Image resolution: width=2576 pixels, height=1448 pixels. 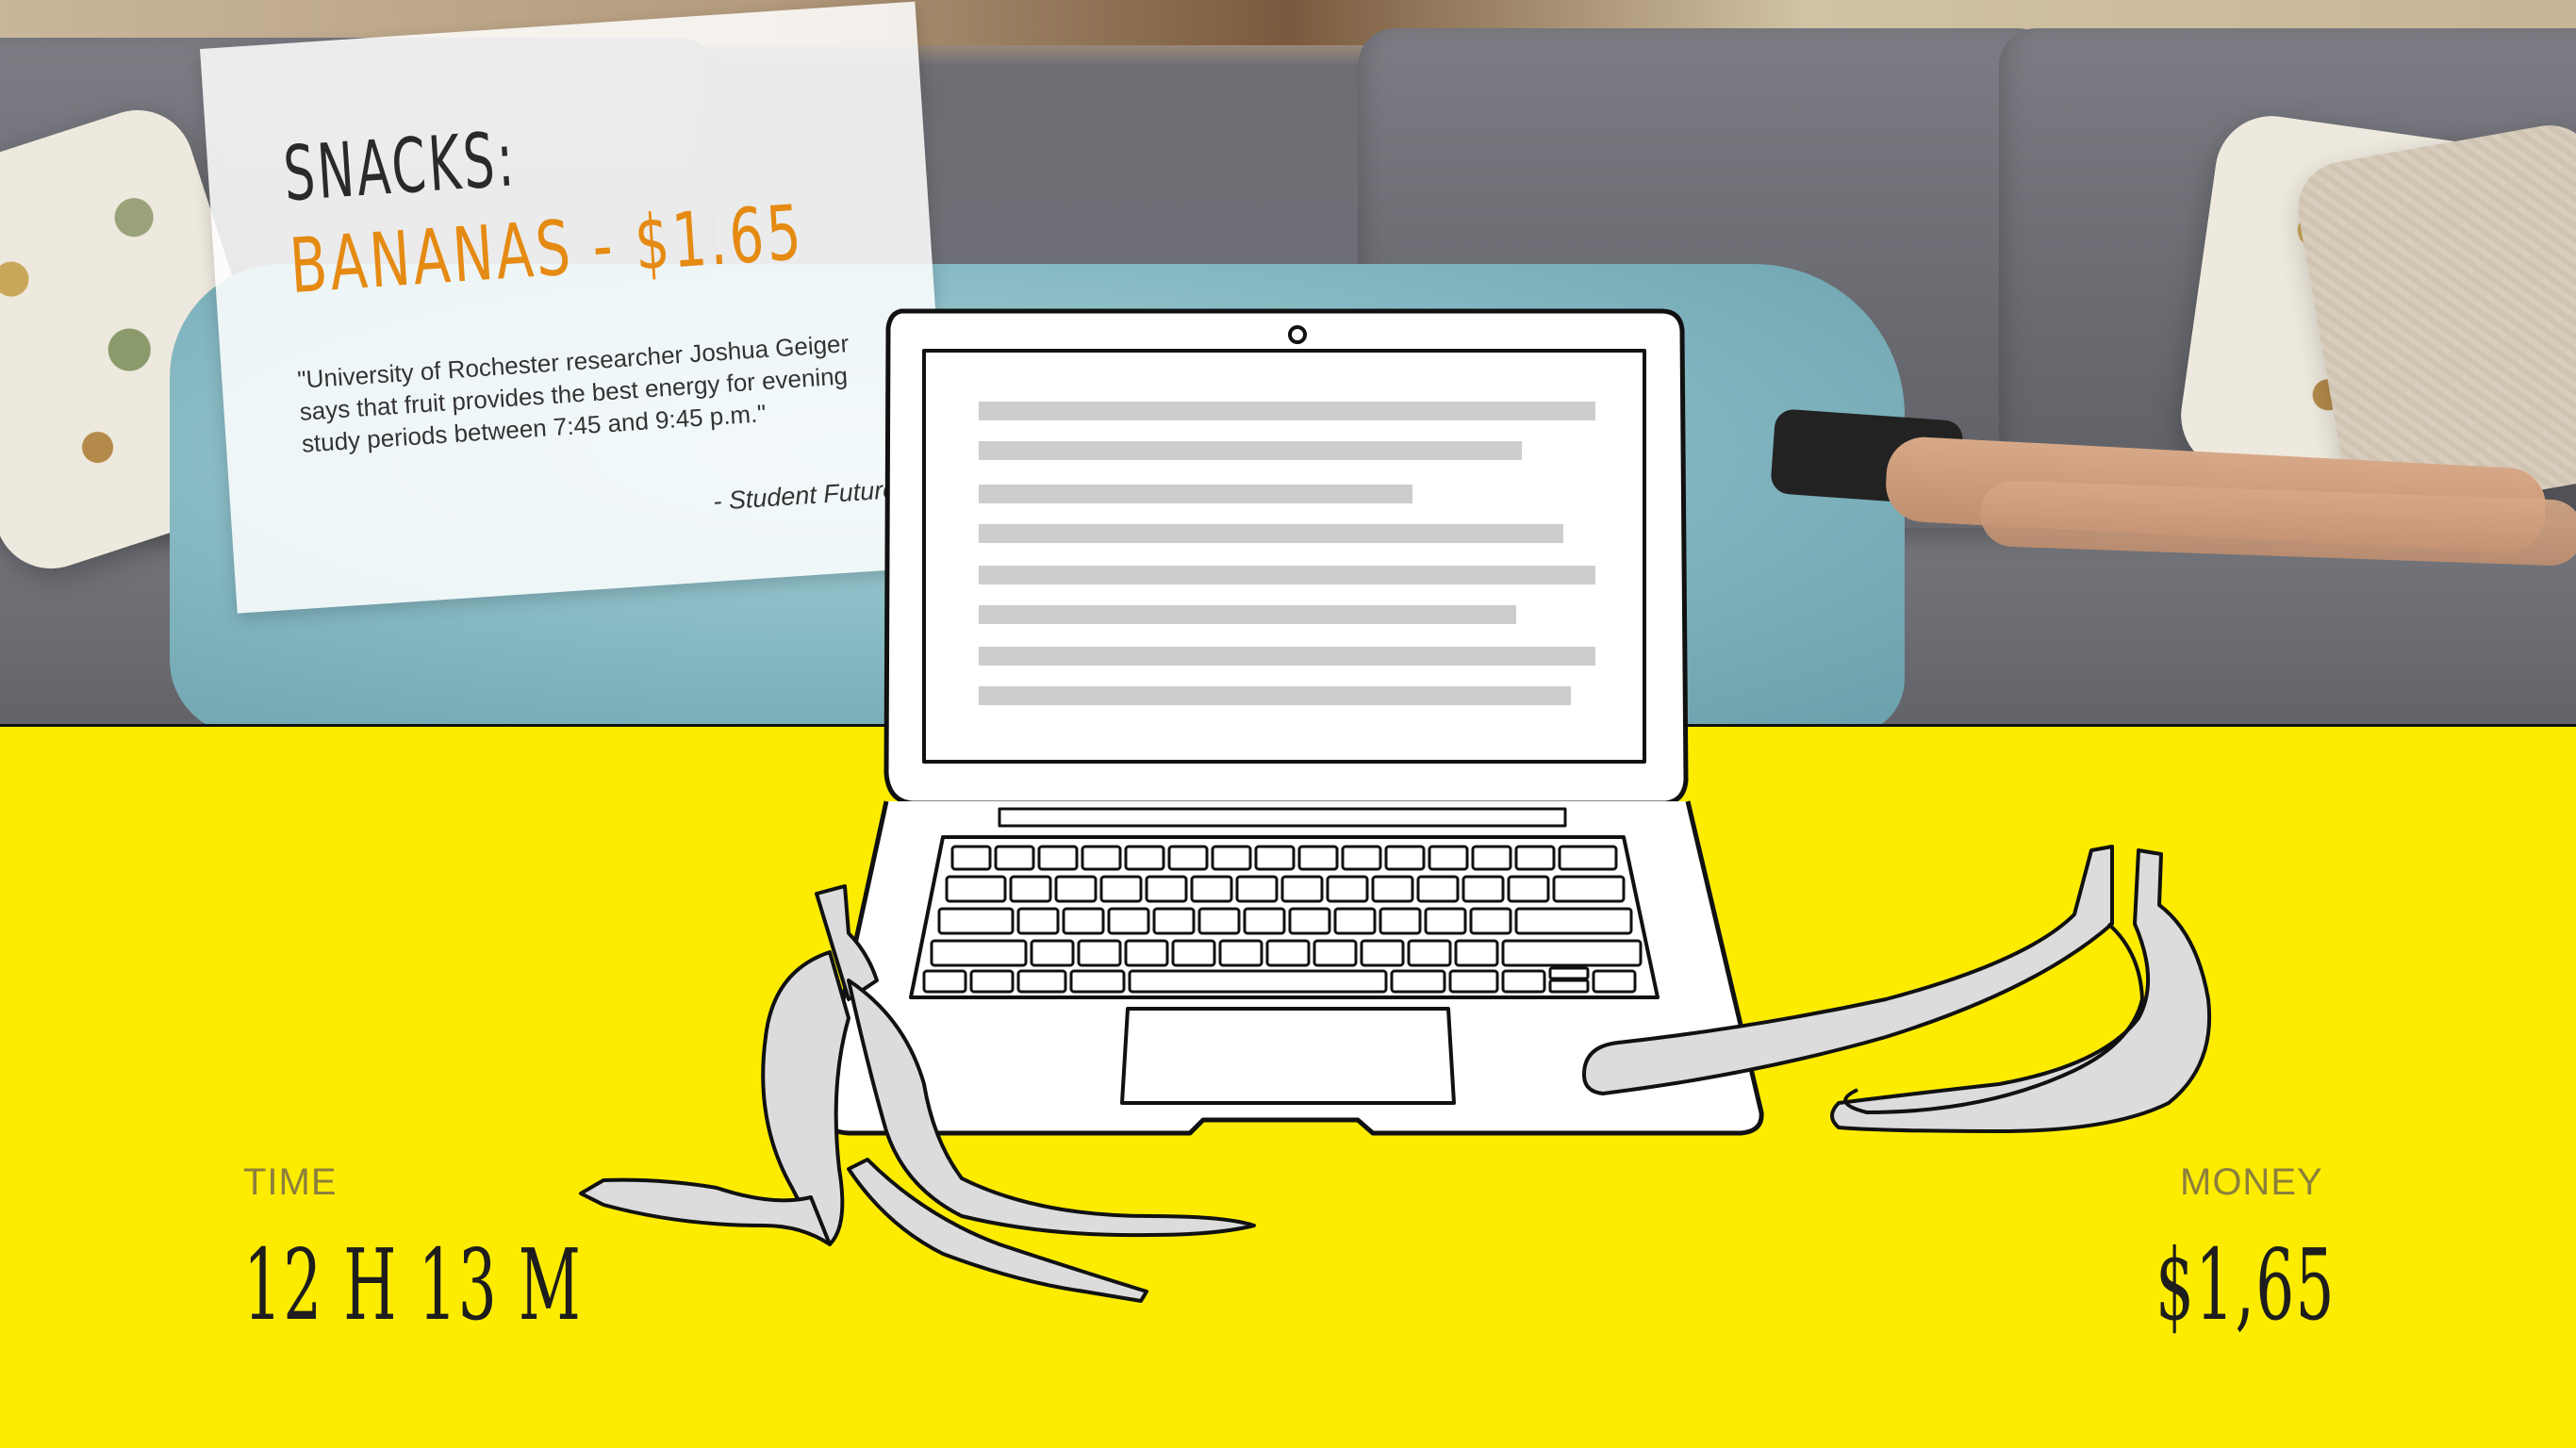 I want to click on money-value: $1,65, so click(x=2245, y=1284).